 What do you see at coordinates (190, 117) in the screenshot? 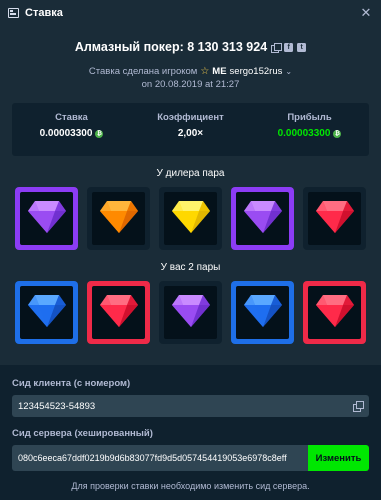
I see `multiplier-label: Коэффициент` at bounding box center [190, 117].